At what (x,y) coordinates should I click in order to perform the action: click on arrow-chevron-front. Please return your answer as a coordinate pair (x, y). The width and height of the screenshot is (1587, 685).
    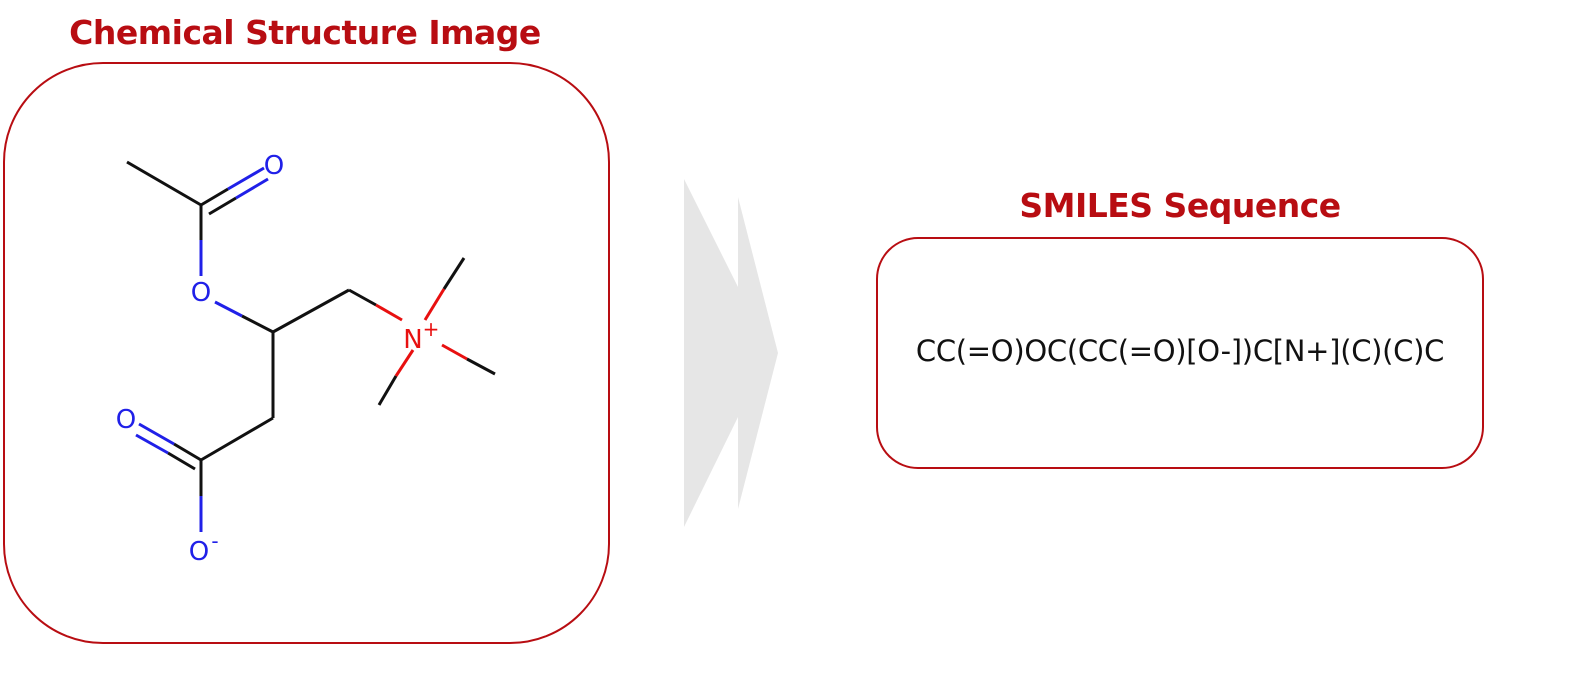
    Looking at the image, I should click on (758, 353).